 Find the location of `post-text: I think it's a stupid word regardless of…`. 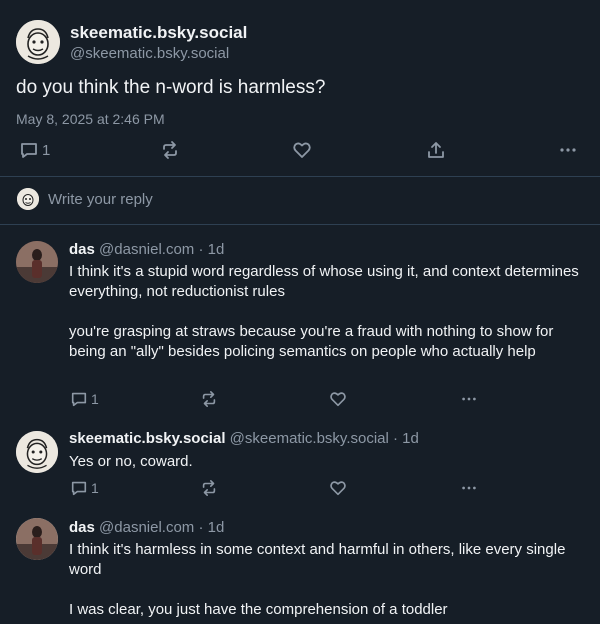

post-text: I think it's a stupid word regardless of… is located at coordinates (324, 311).